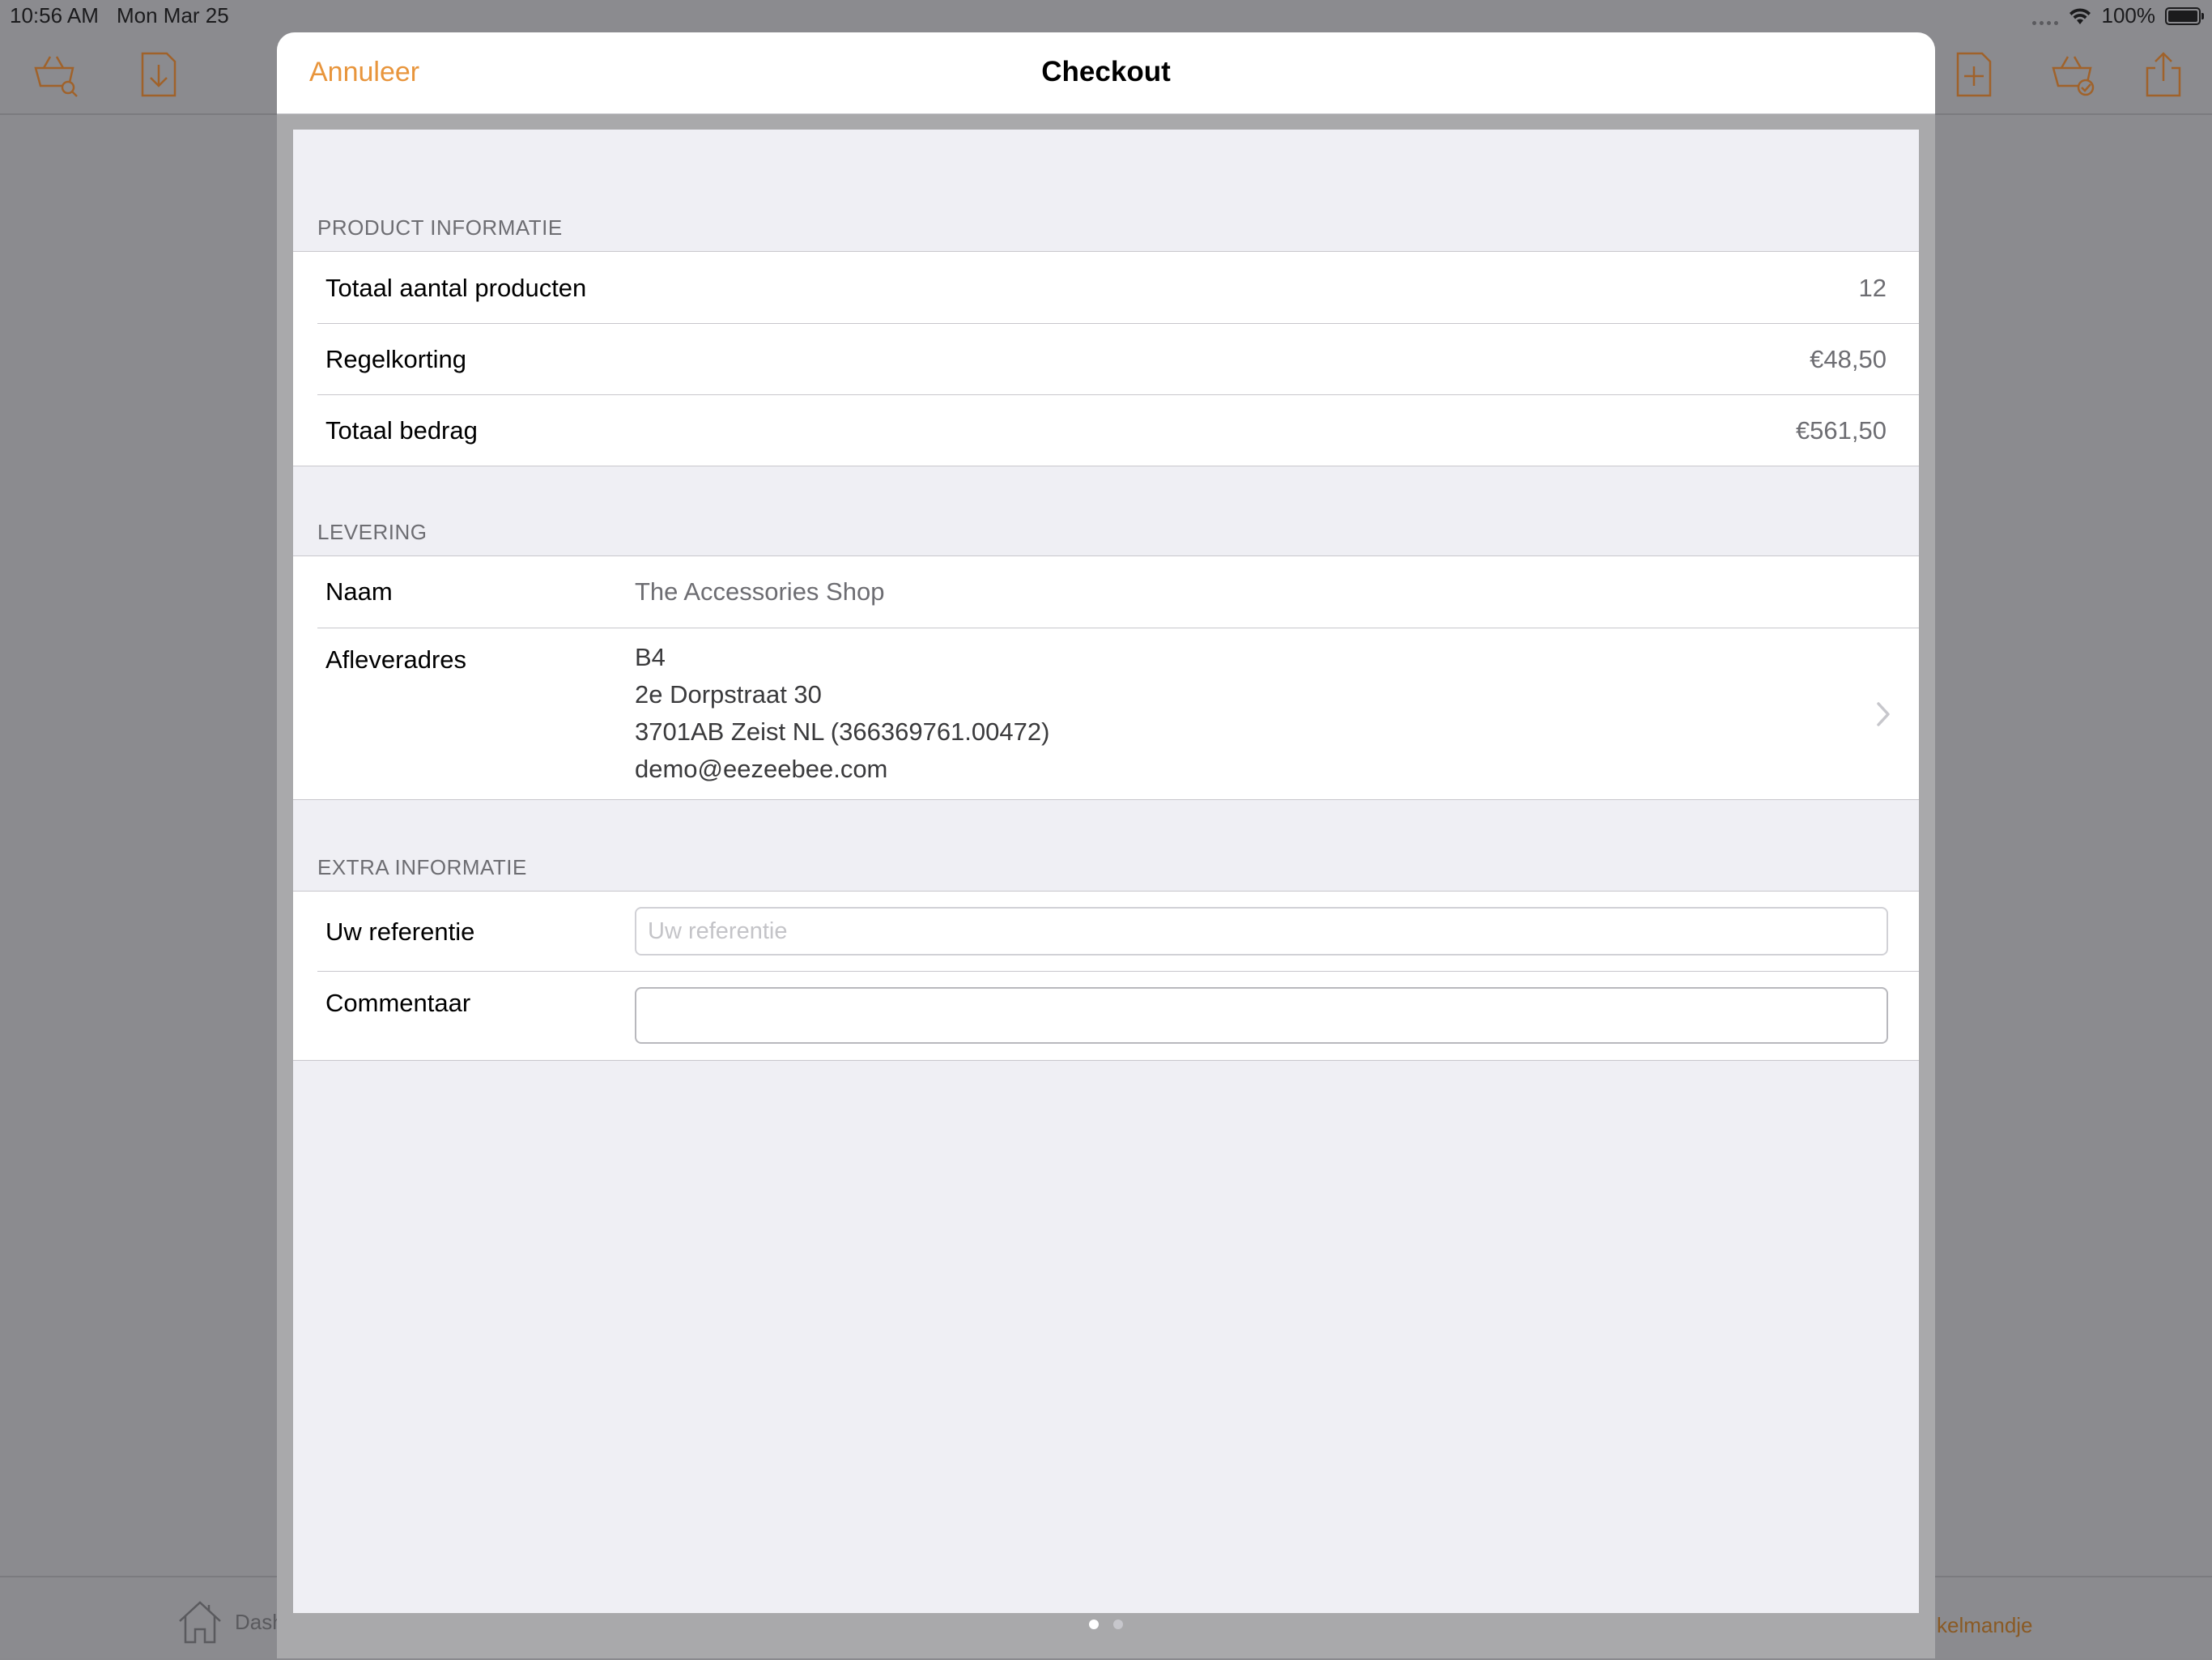  I want to click on status-indicators: 100%, so click(2117, 16).